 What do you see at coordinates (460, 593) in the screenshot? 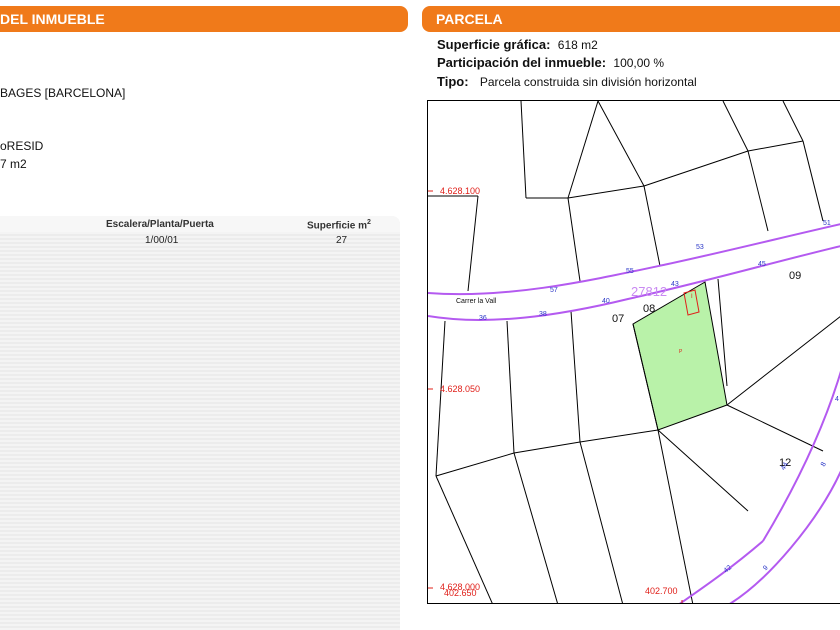
I see `coord-label-x-650: 402.650` at bounding box center [460, 593].